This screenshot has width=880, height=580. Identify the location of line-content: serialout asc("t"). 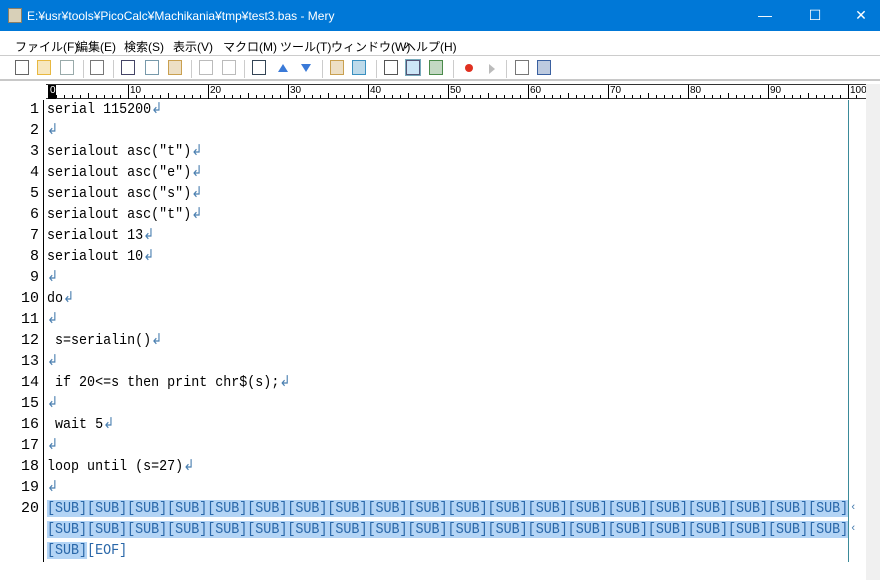
(119, 151).